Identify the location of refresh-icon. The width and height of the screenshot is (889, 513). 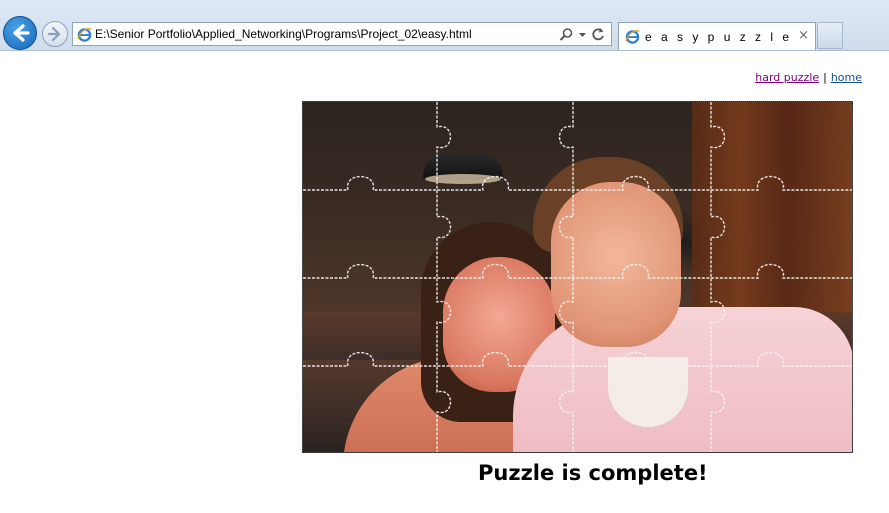
(598, 34).